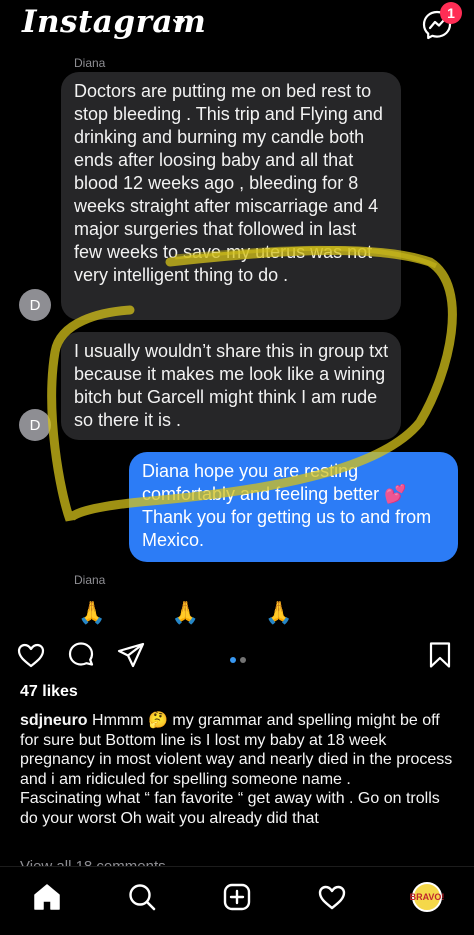  I want to click on bookmark-icon, so click(440, 655).